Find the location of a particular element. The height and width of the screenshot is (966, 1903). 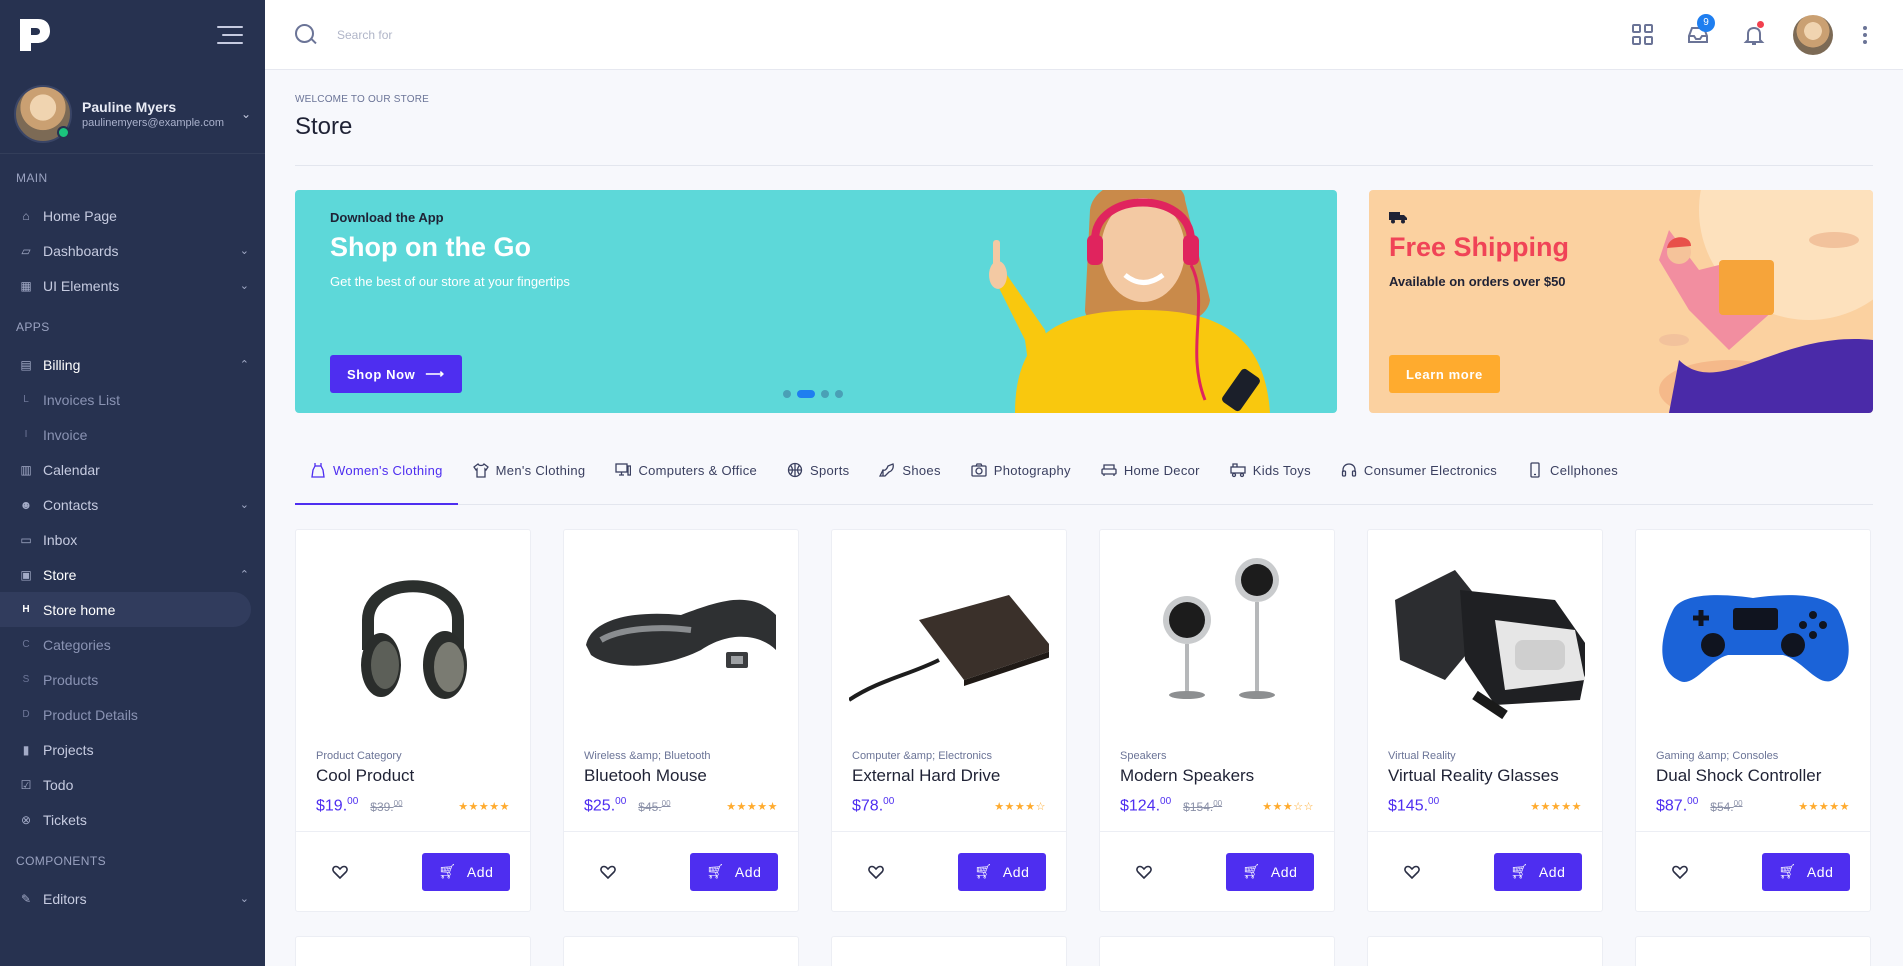

sidebar-item-product-details: D Product Details is located at coordinates (132, 714).